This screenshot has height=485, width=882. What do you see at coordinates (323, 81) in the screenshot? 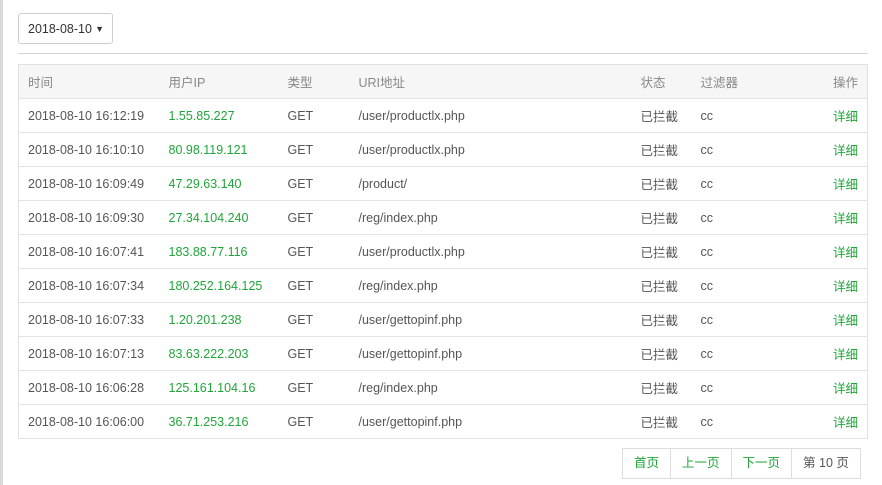
I see `column-header-type: 类型` at bounding box center [323, 81].